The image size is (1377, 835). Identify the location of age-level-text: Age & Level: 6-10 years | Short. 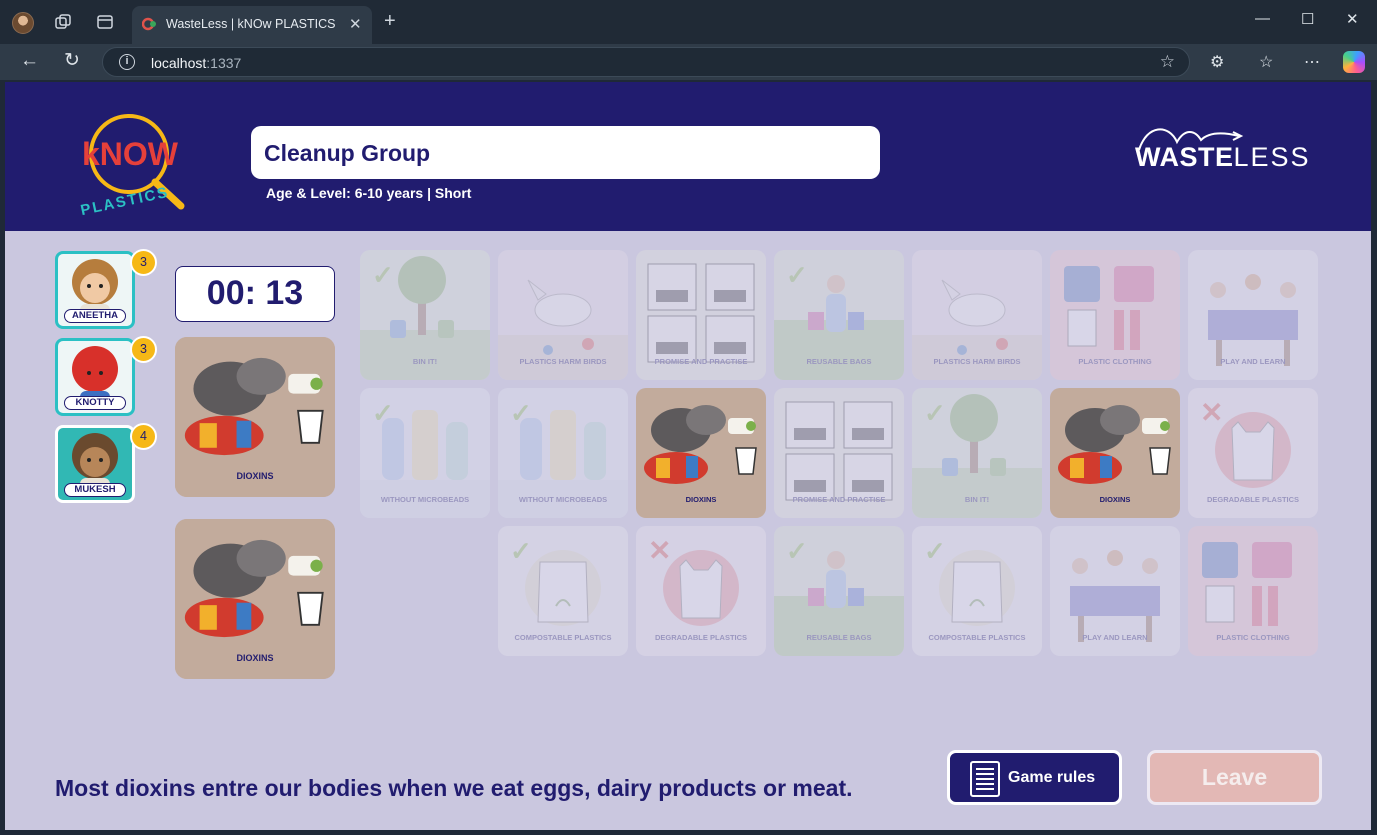
(369, 193).